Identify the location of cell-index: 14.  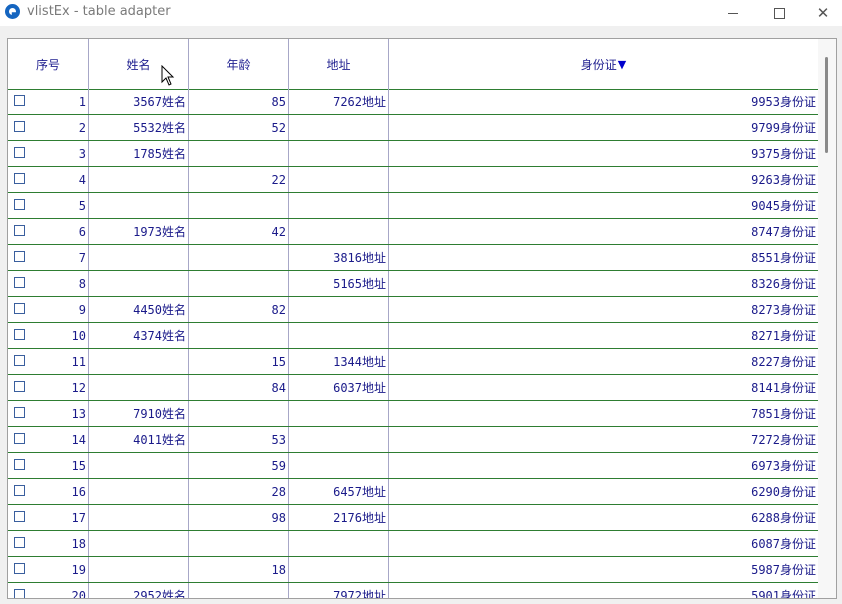
(48, 439).